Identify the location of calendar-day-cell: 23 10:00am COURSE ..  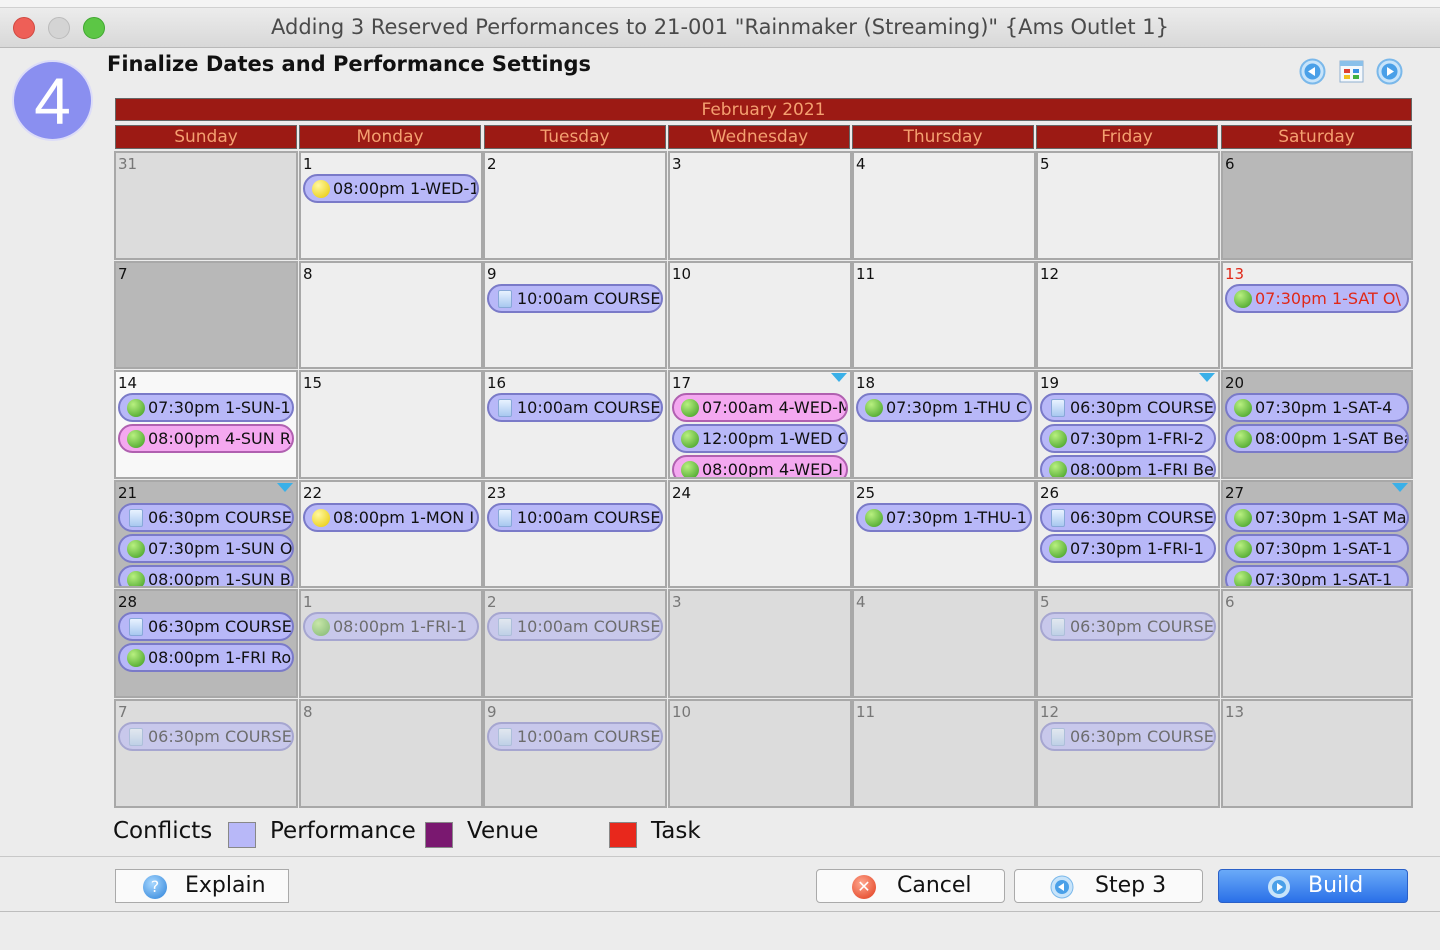
(575, 534).